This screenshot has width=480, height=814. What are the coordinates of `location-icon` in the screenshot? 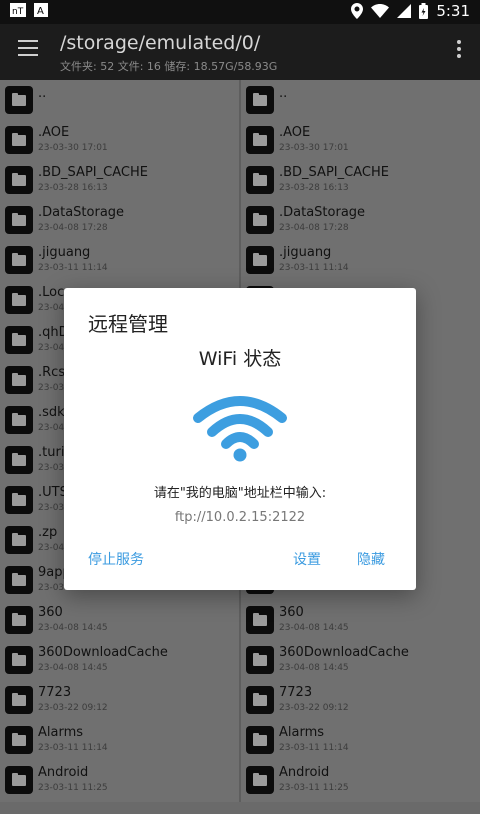 It's located at (357, 11).